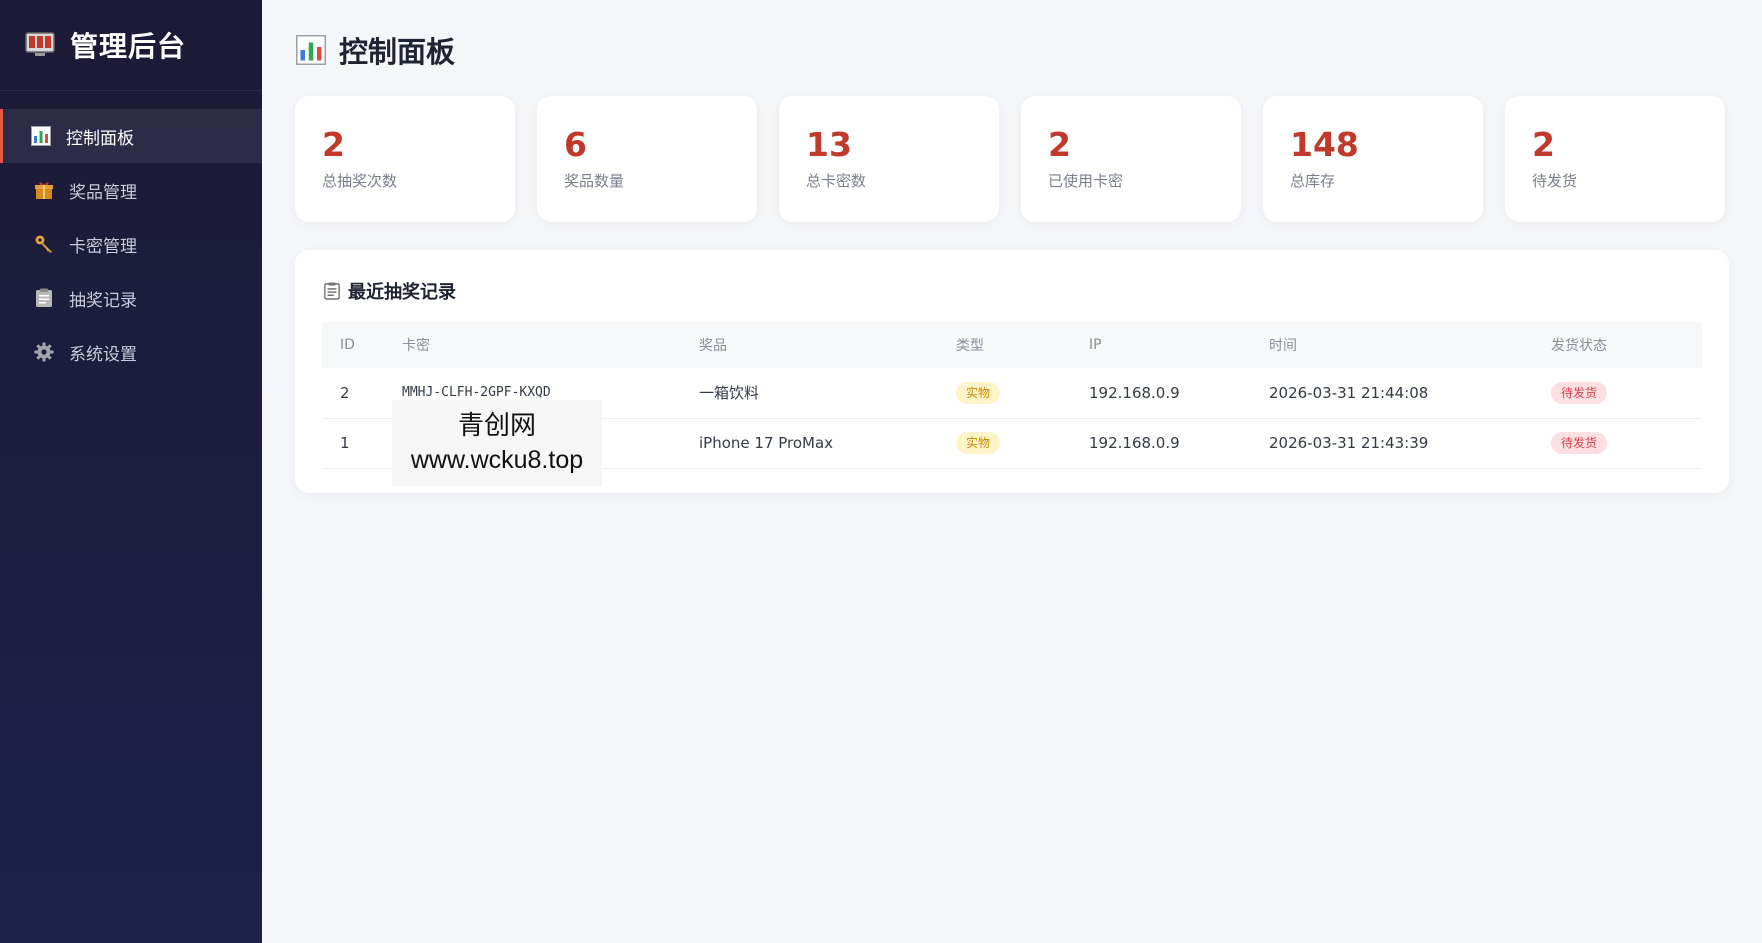 The width and height of the screenshot is (1762, 943). I want to click on watermark-line1: 青创网, so click(496, 426).